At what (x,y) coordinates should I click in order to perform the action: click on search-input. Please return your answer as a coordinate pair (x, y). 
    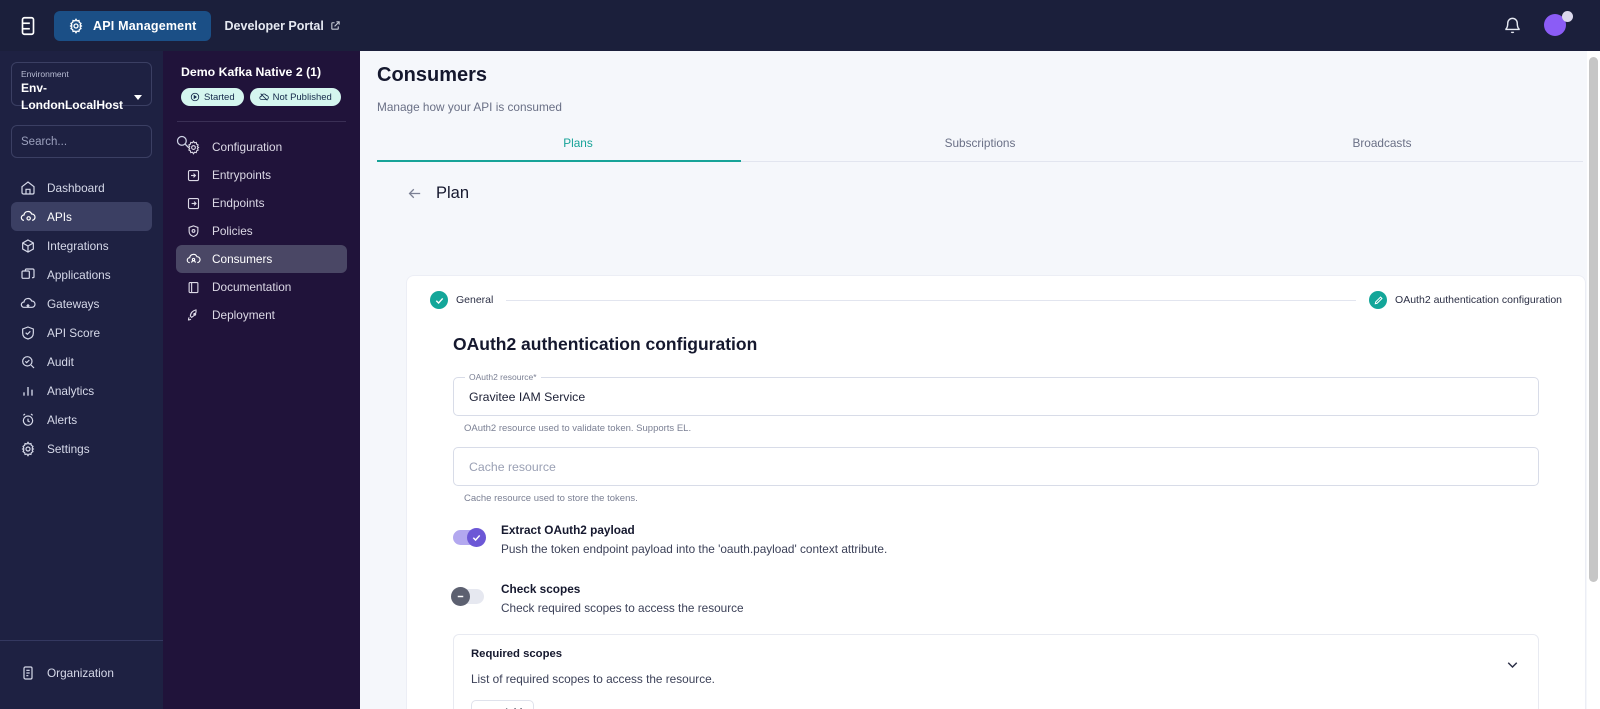
    Looking at the image, I should click on (98, 141).